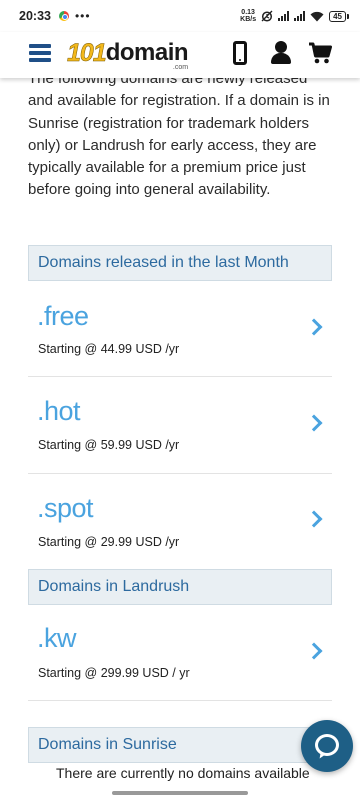 The image size is (360, 800). Describe the element at coordinates (240, 53) in the screenshot. I see `phone-icon` at that location.